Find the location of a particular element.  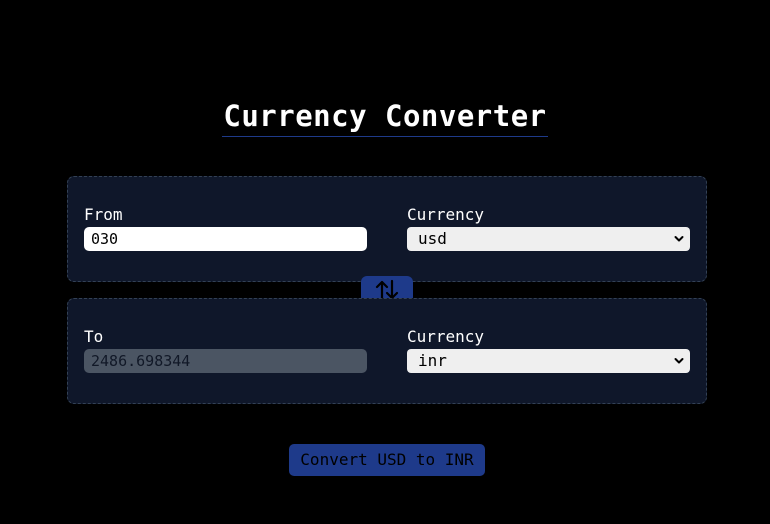

from-amount-field: From 030 is located at coordinates (225, 228).